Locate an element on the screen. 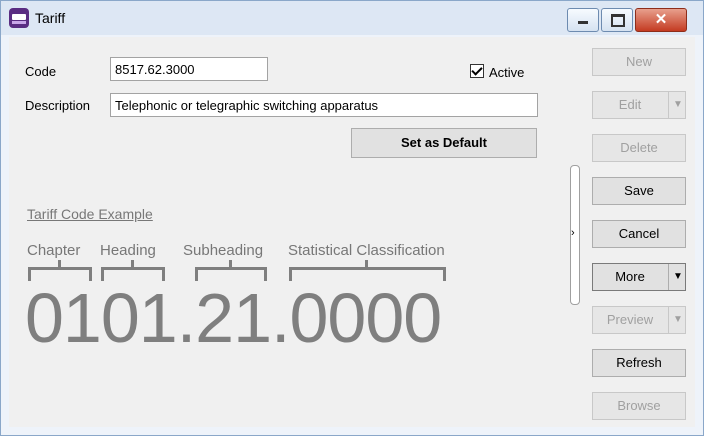  edit-button-label: Edit is located at coordinates (630, 104).